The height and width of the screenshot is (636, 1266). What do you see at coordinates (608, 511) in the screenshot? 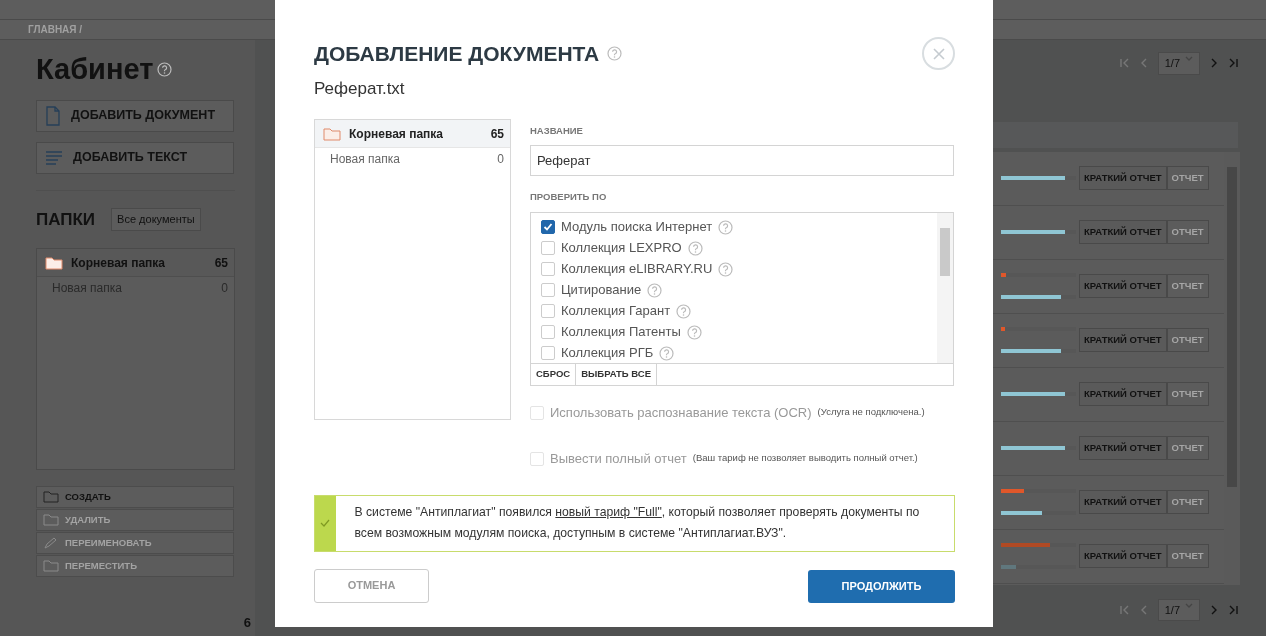
I see `tariff-link: новый тариф "Full"` at bounding box center [608, 511].